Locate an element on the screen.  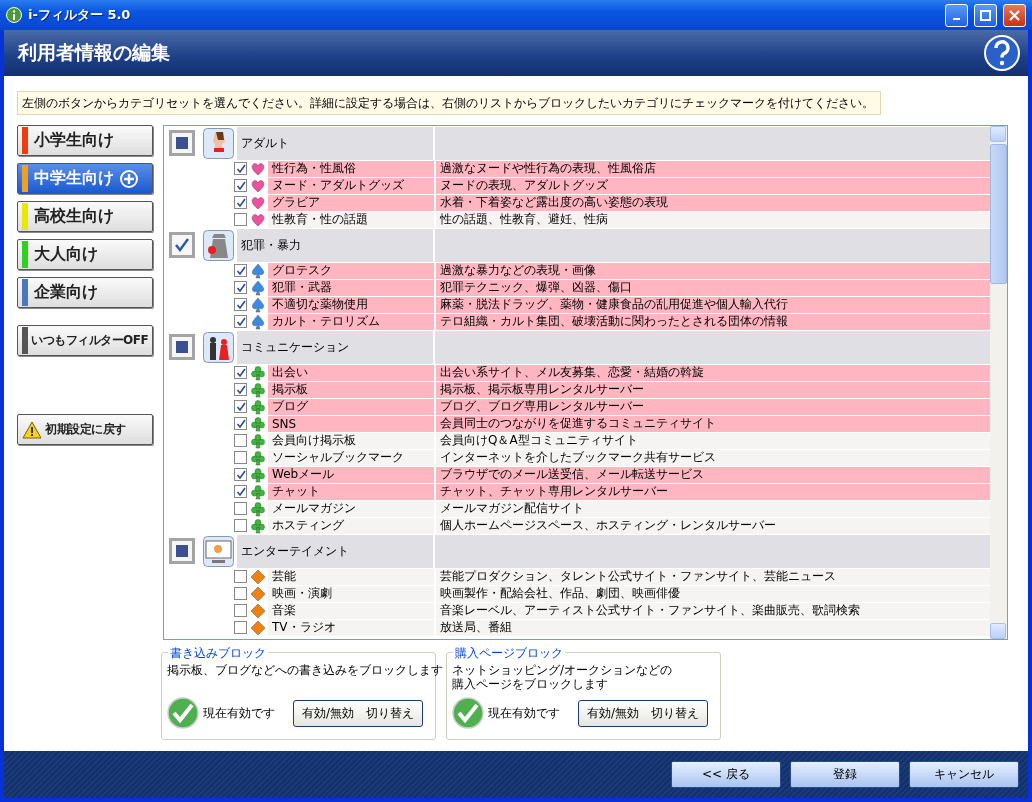
help-icon is located at coordinates (1002, 53).